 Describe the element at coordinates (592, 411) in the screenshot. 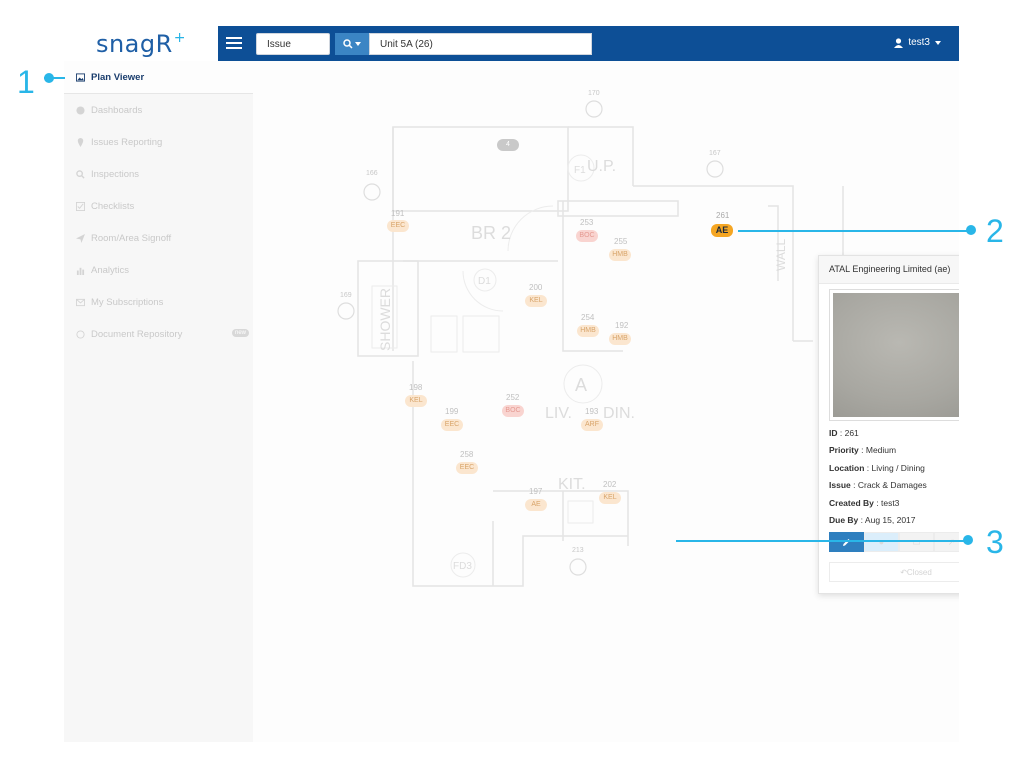

I see `pin-id: 193` at that location.